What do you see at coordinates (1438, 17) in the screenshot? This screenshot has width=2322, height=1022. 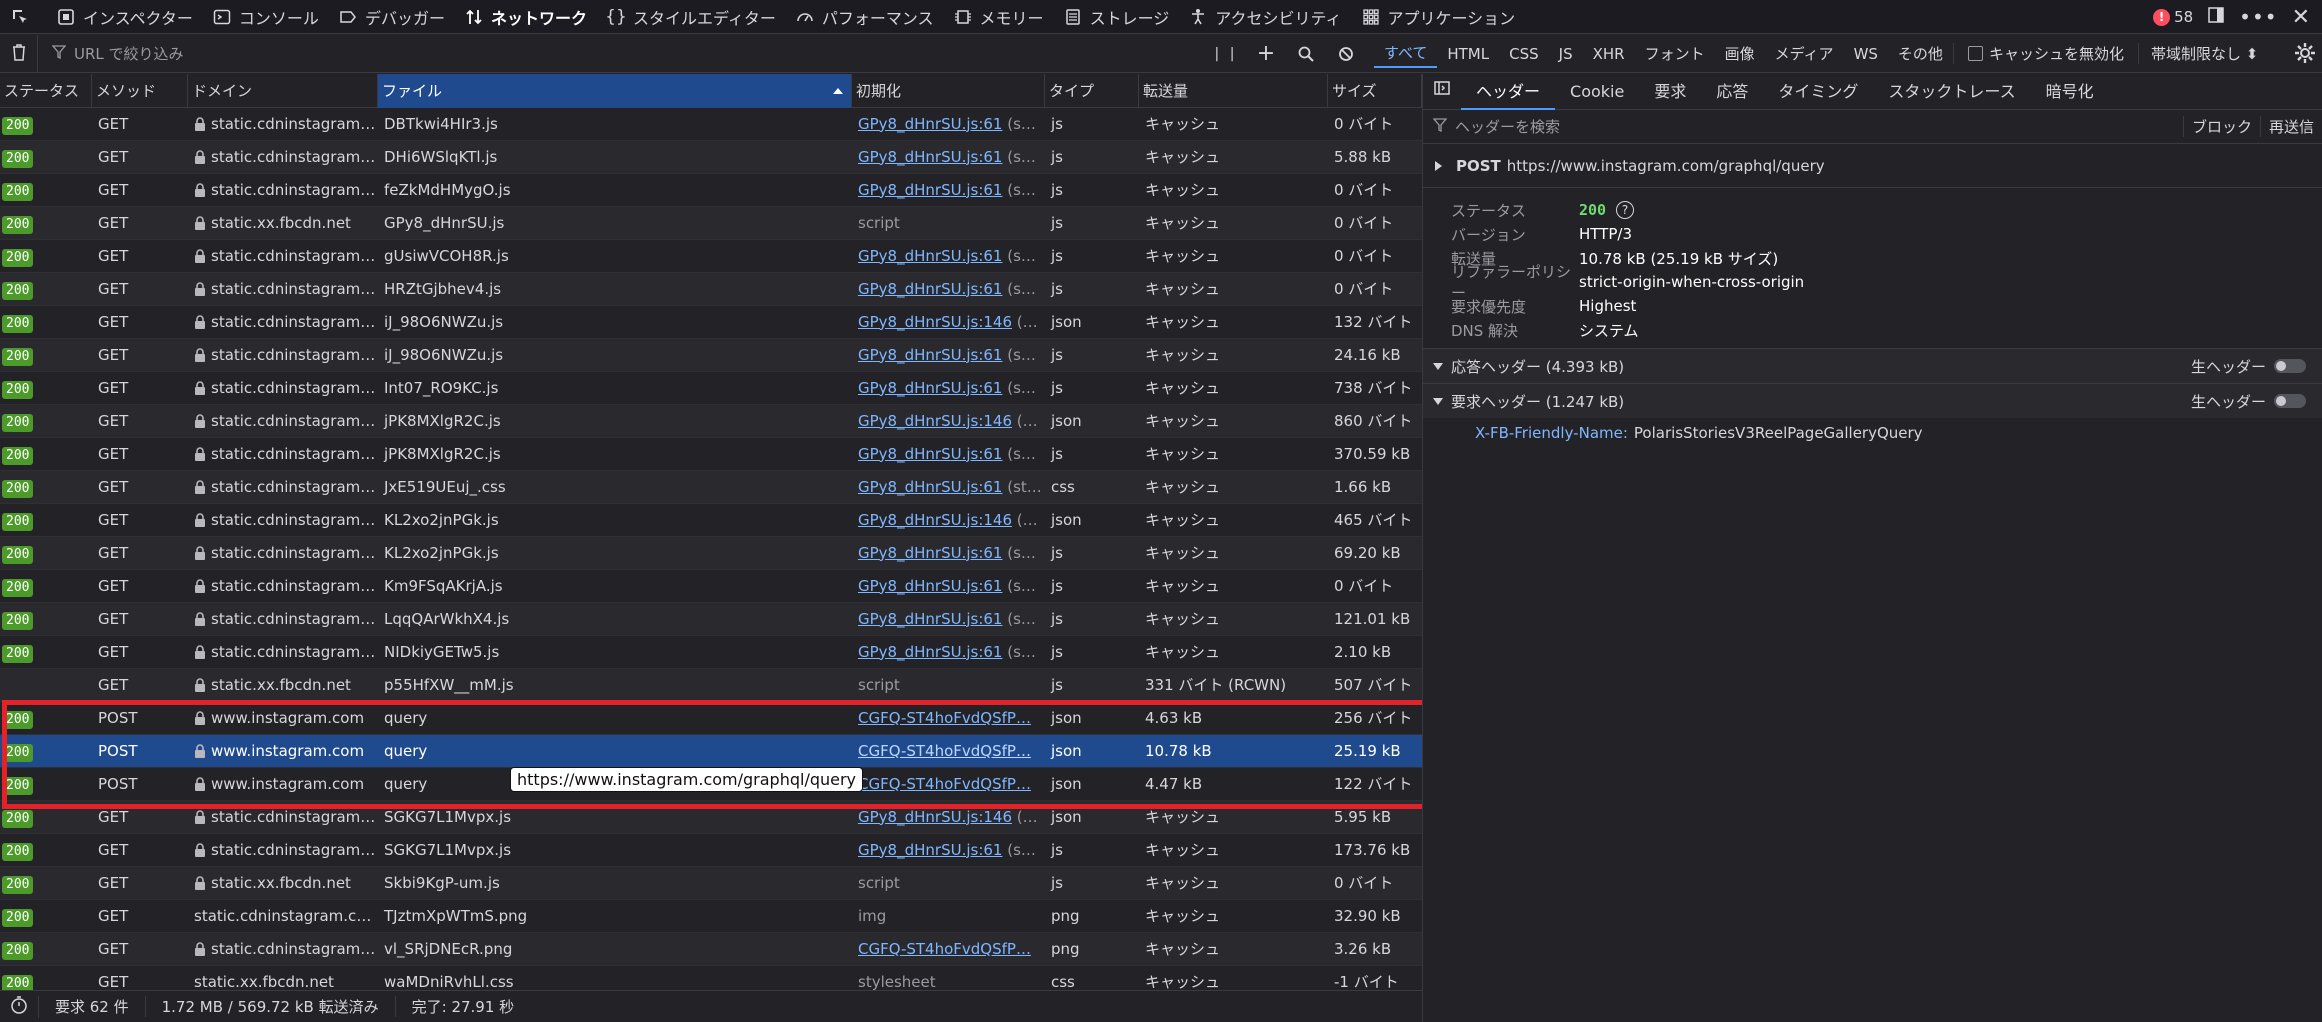 I see `tool-tab-application: アプリケーション` at bounding box center [1438, 17].